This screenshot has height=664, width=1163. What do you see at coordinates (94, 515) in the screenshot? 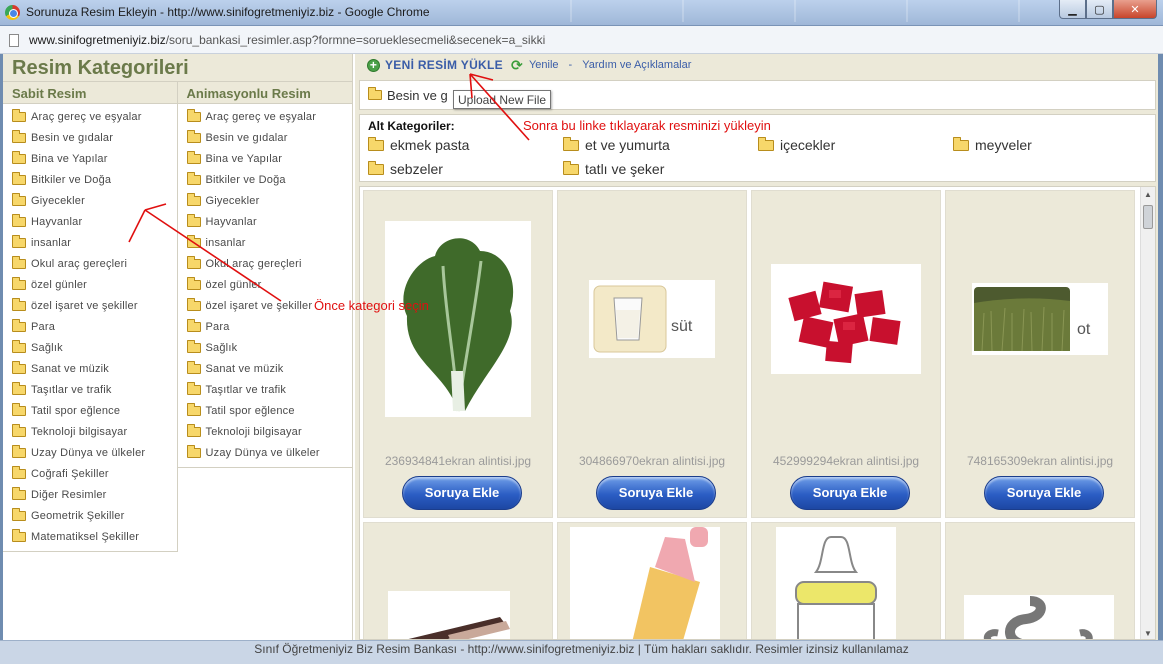
I see `static-category-item: Geometrik Şekiller` at bounding box center [94, 515].